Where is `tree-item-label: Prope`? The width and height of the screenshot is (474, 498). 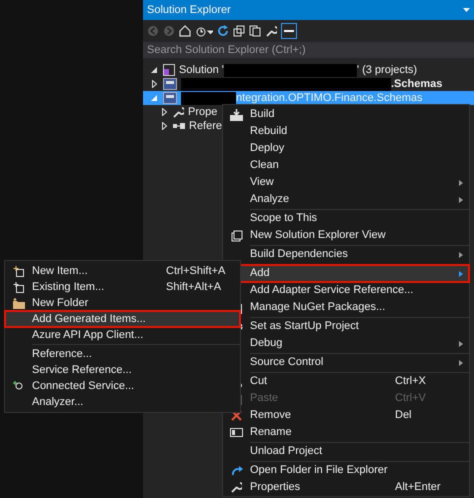
tree-item-label: Prope is located at coordinates (203, 112).